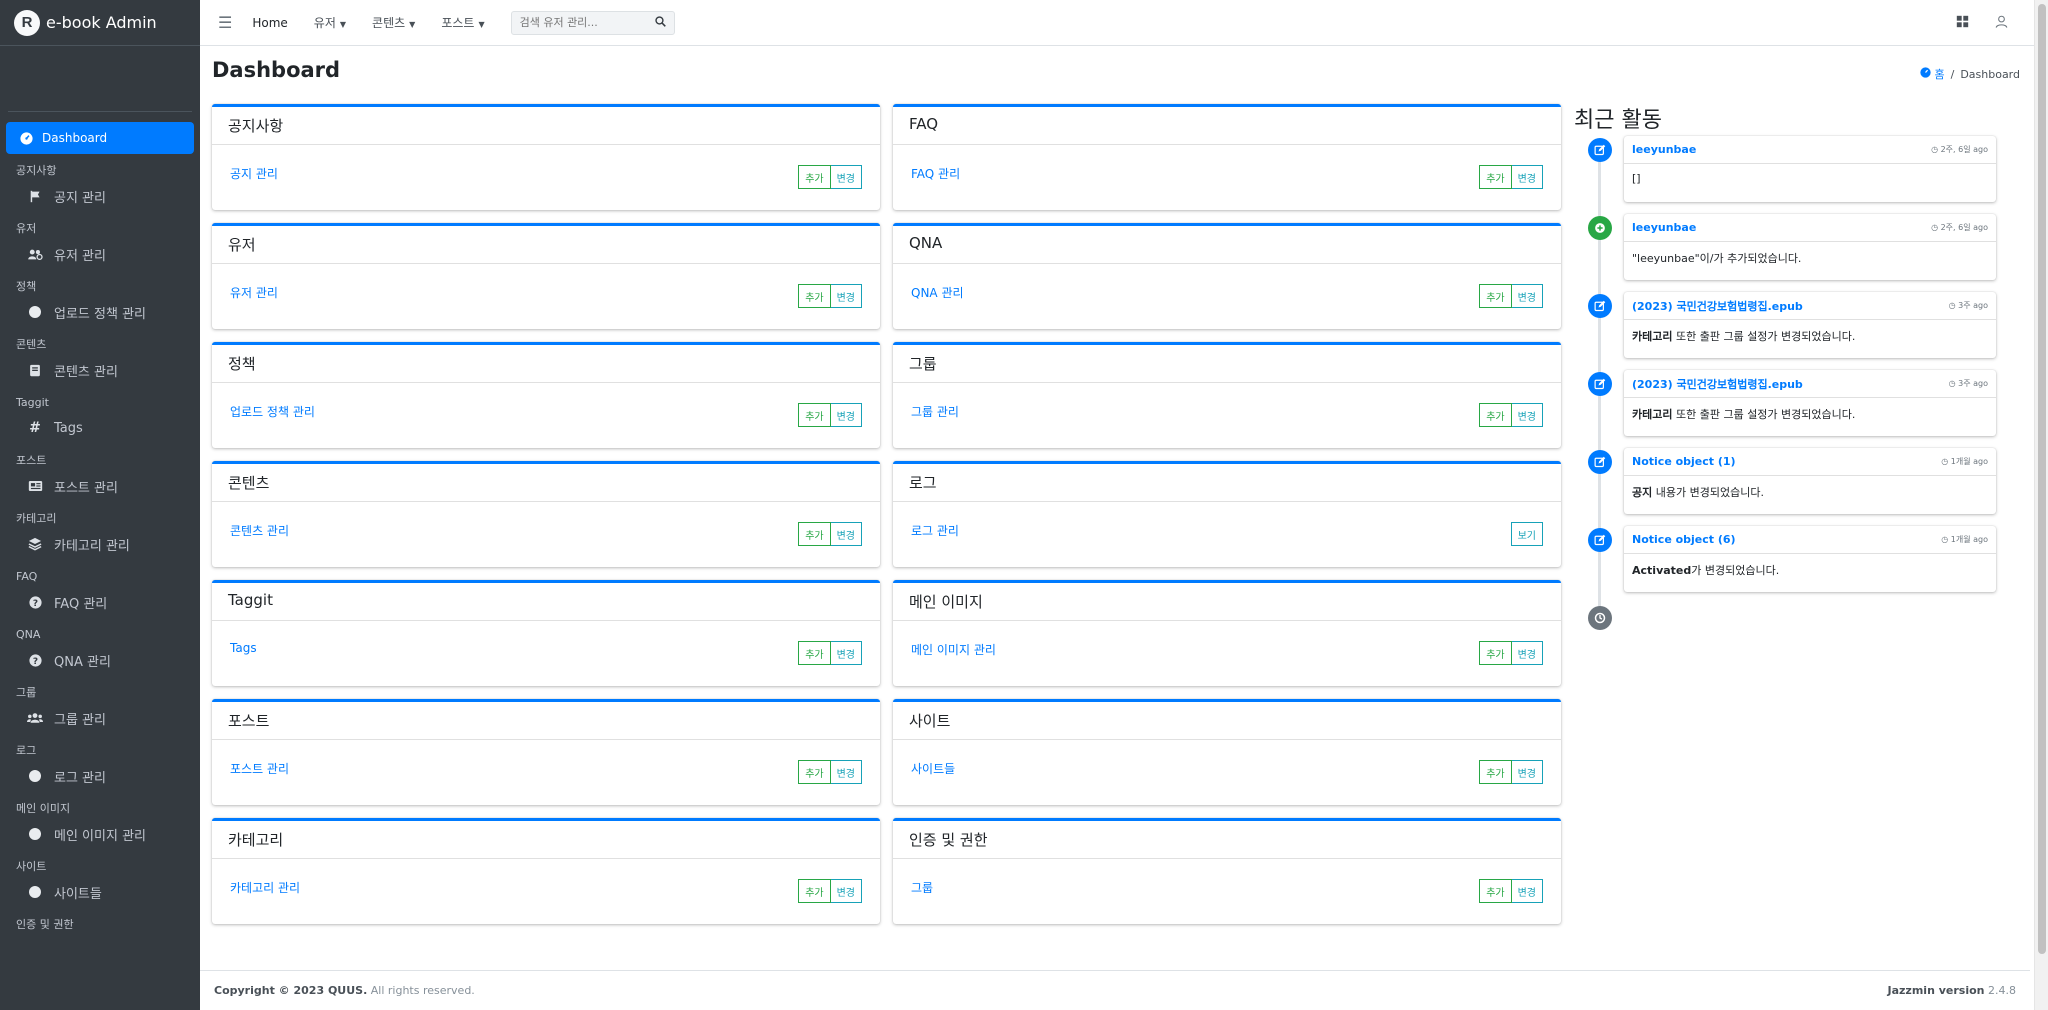 This screenshot has height=1010, width=2048. What do you see at coordinates (347, 990) in the screenshot?
I see `footer-company-link: QUUS.` at bounding box center [347, 990].